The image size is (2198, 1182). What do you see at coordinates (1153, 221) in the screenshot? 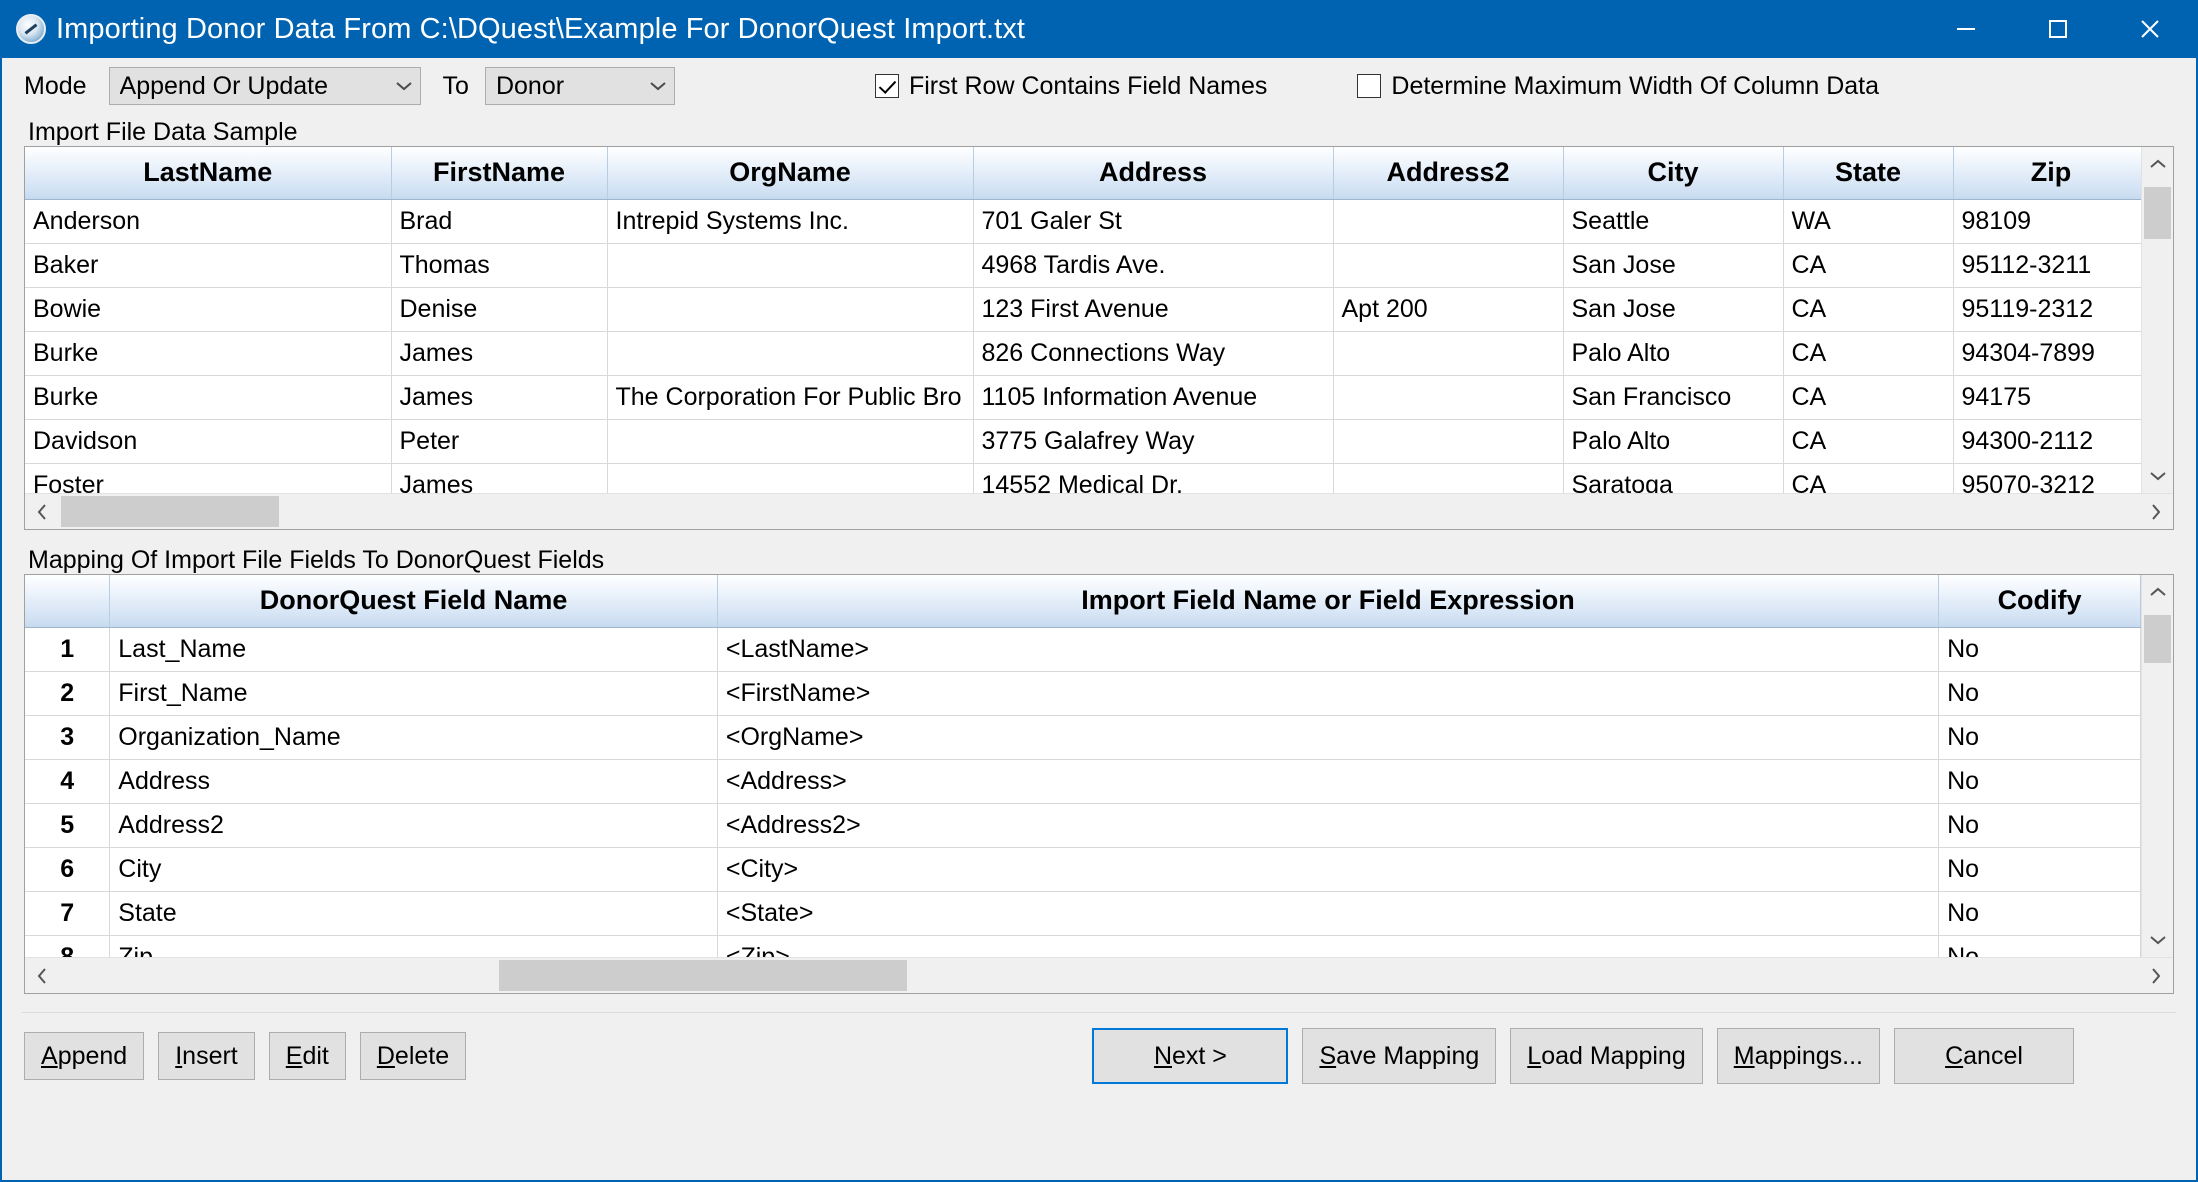
I see `table-cell: 701 Galer St` at bounding box center [1153, 221].